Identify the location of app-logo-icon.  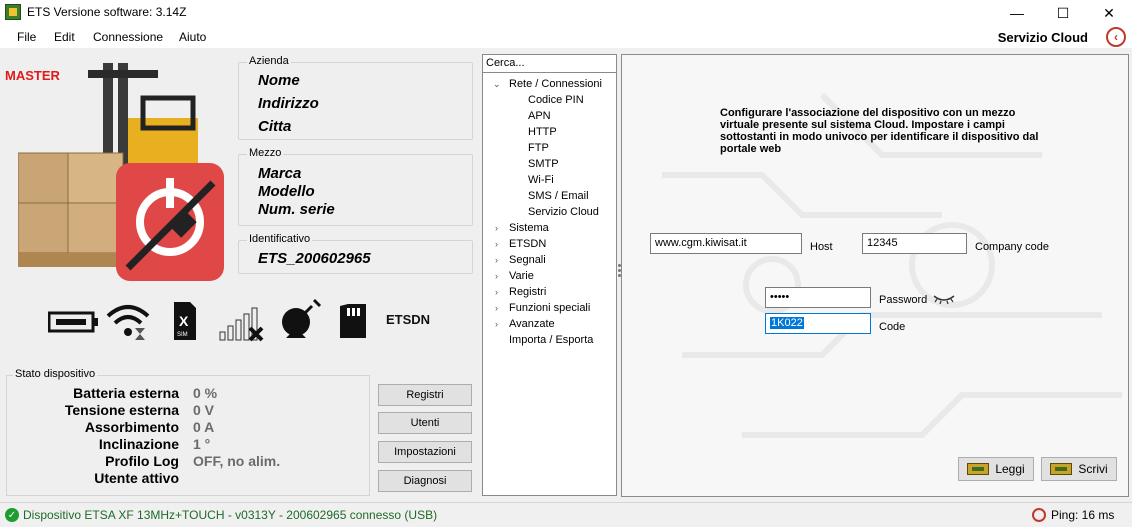
(13, 12).